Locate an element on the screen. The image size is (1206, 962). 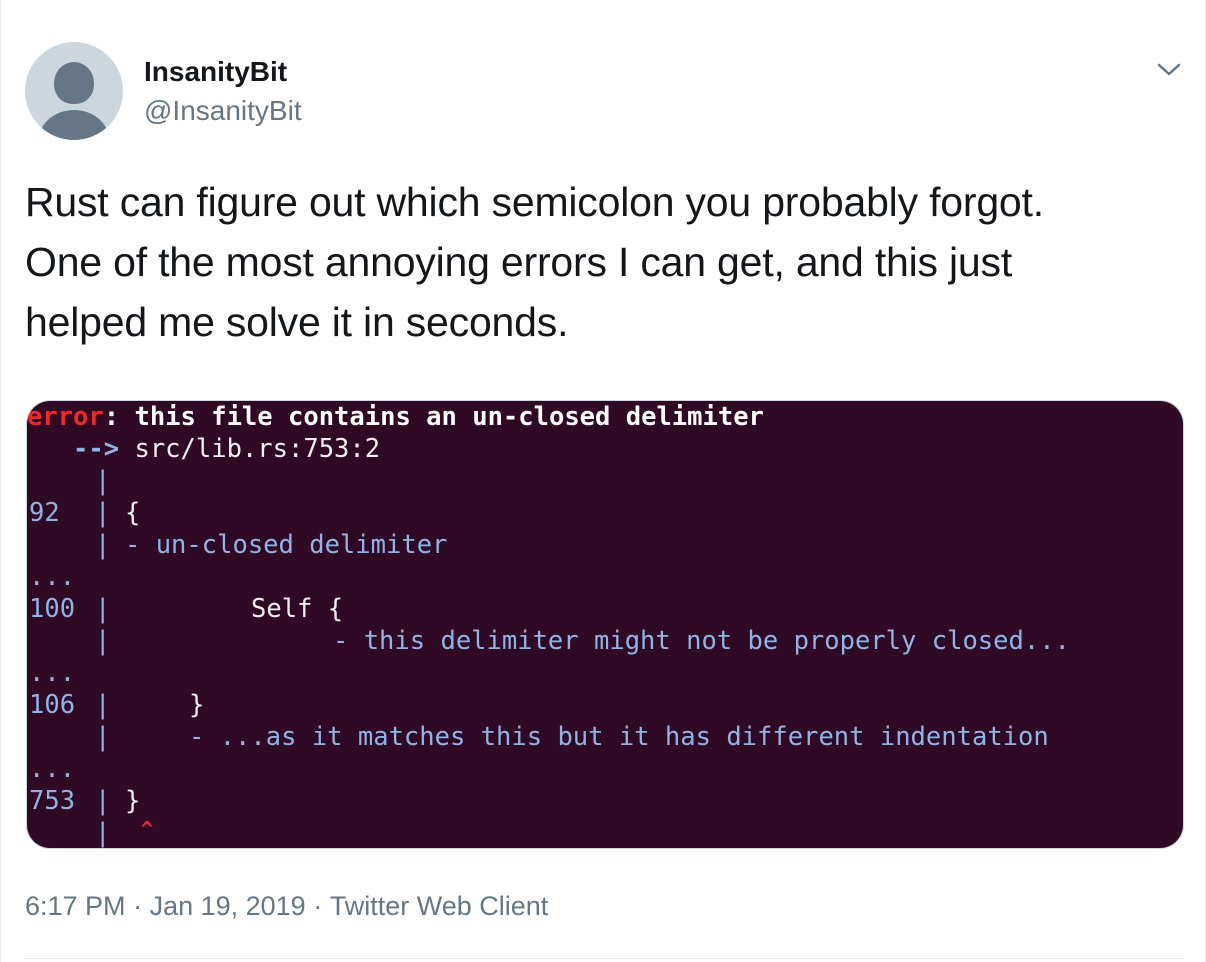
author-display-name: InsanityBit is located at coordinates (215, 72).